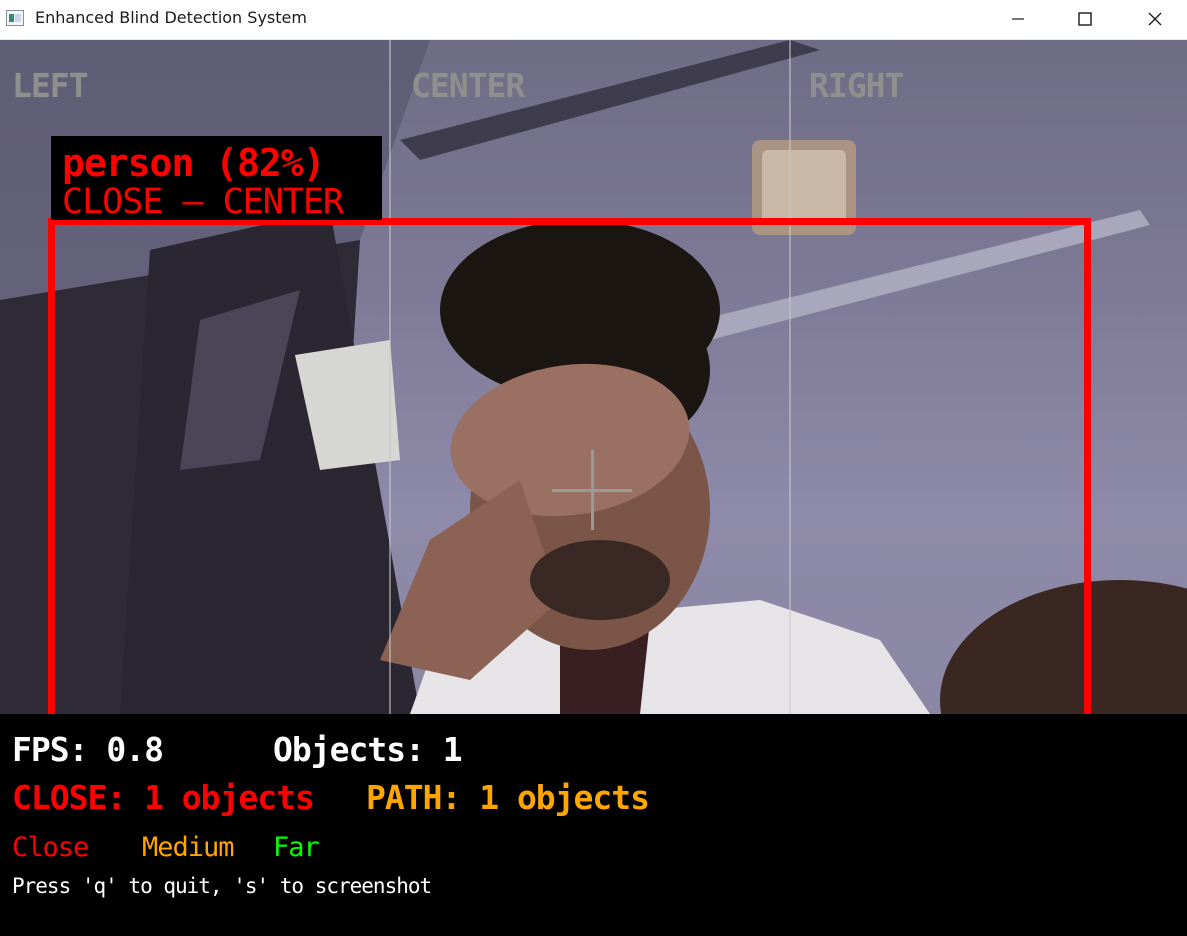  I want to click on maximize-button, so click(1085, 19).